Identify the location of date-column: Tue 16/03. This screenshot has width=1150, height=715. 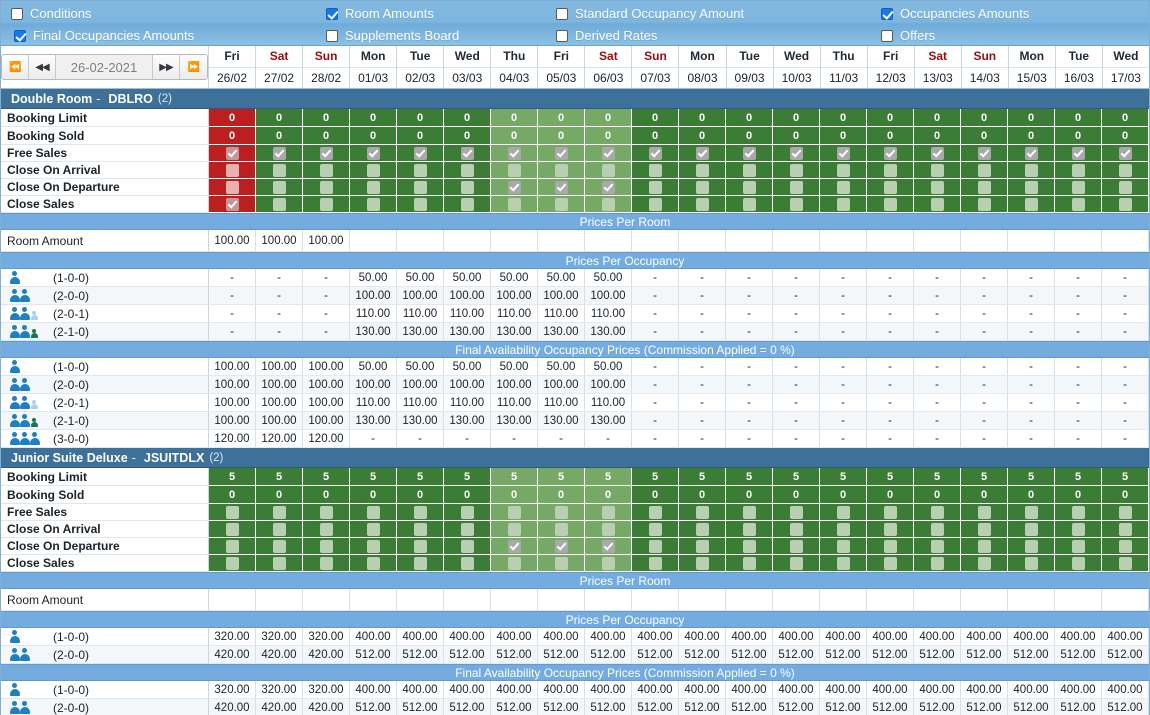
(1079, 67).